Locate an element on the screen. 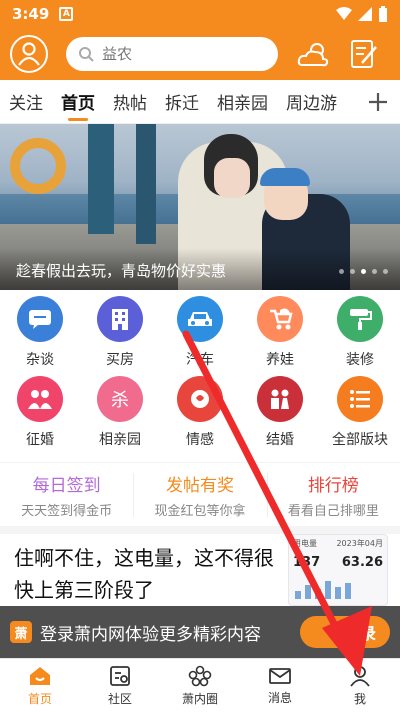 The width and height of the screenshot is (400, 712). user-icon is located at coordinates (29, 54).